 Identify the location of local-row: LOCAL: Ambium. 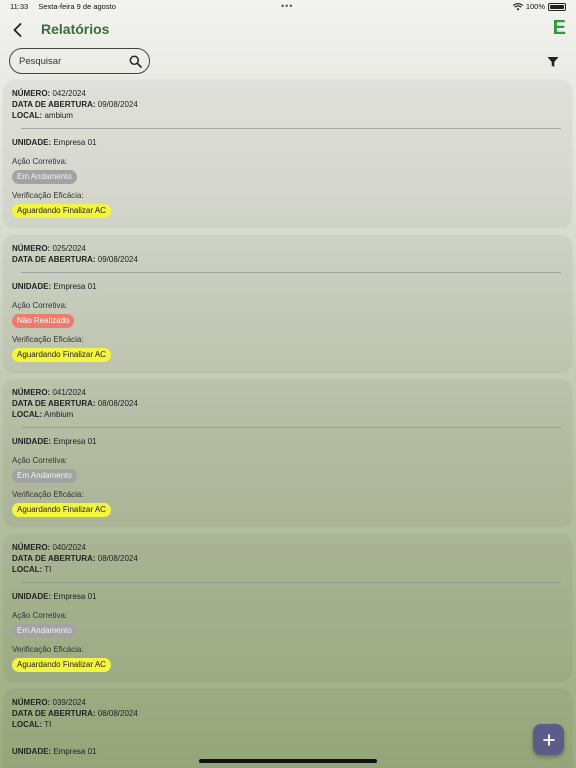
(287, 414).